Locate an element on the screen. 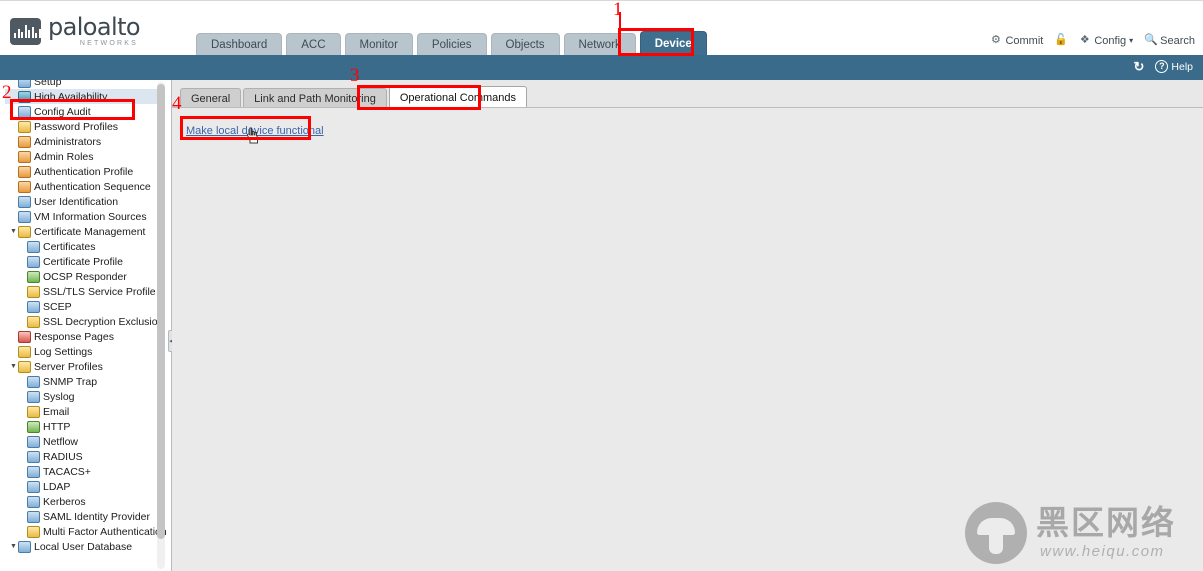 This screenshot has width=1203, height=571. mfa-icon is located at coordinates (33, 531).